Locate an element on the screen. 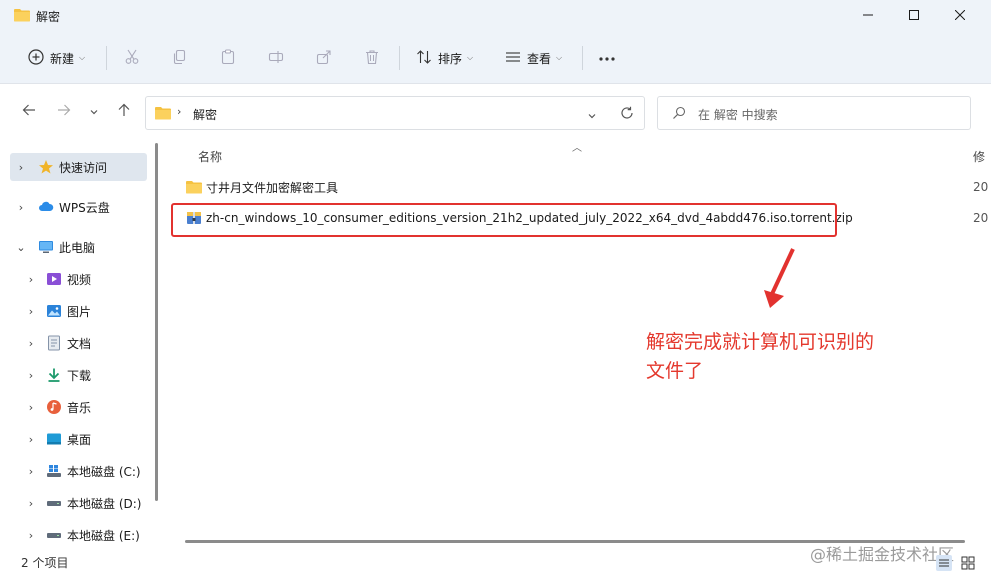  nav-item-videos: › 视频 is located at coordinates (78, 279).